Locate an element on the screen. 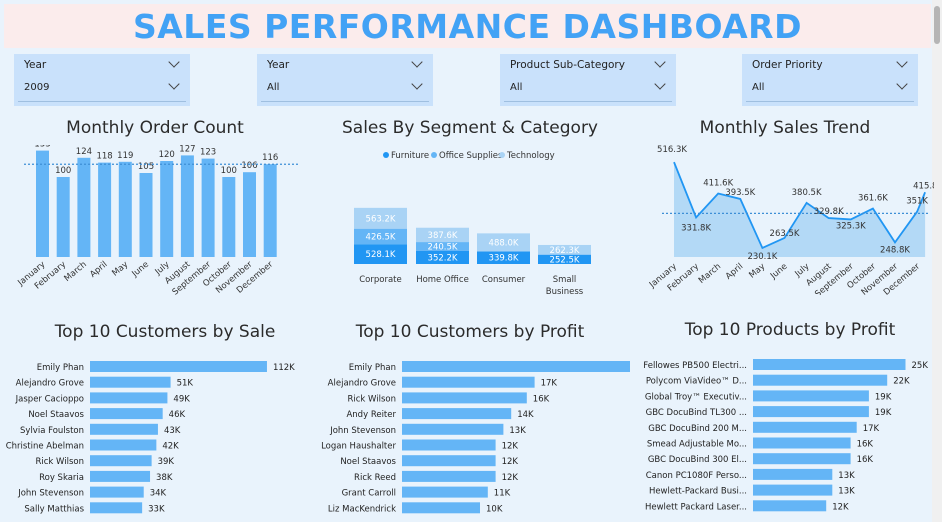  data-label: 16K is located at coordinates (865, 460).